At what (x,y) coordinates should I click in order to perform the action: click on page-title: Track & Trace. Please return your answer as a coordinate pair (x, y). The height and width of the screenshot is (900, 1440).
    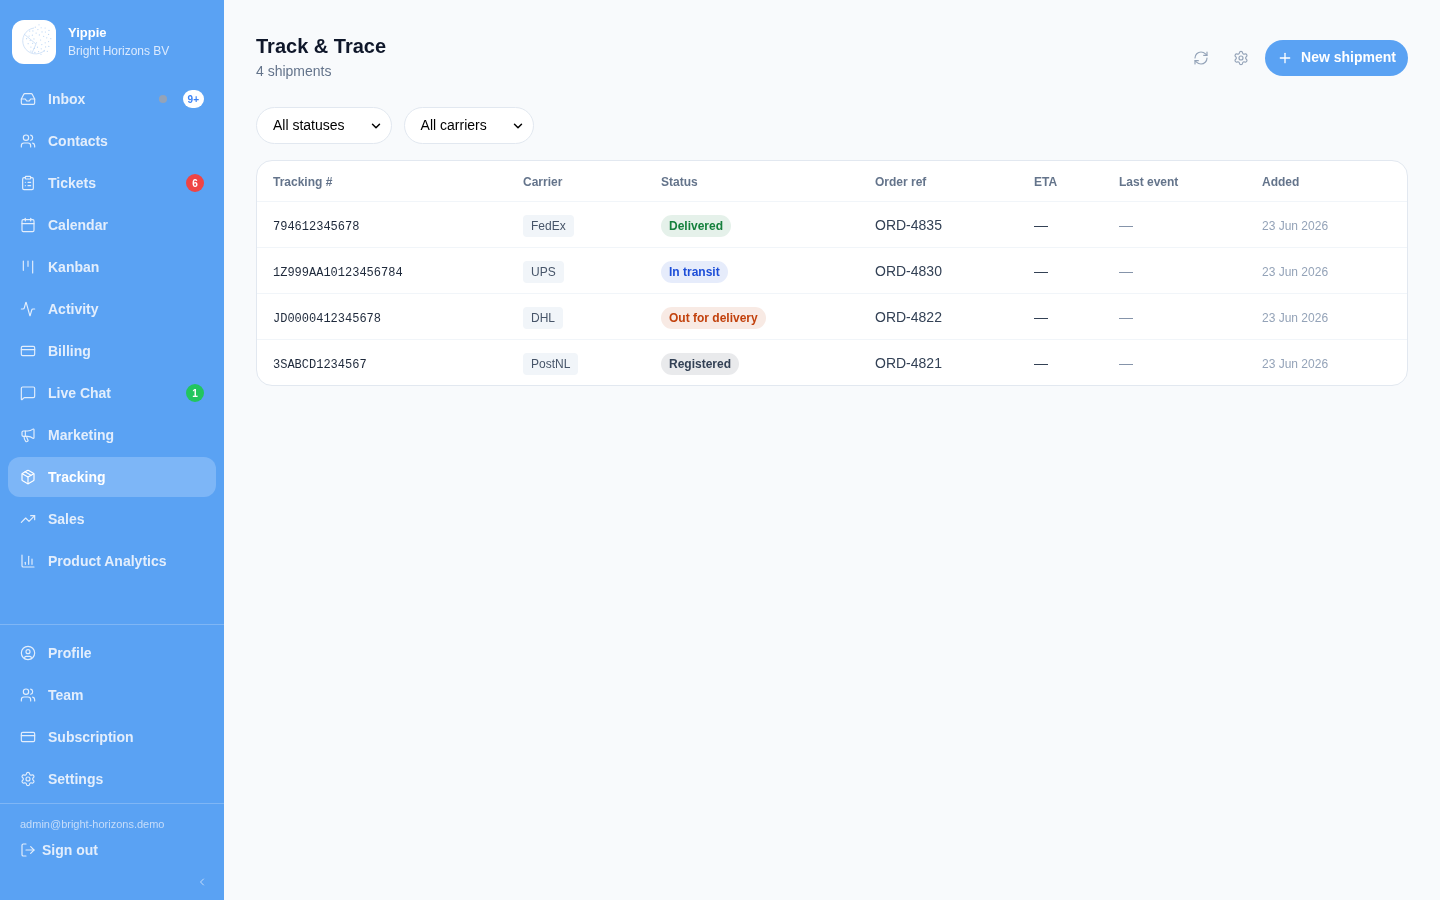
    Looking at the image, I should click on (321, 46).